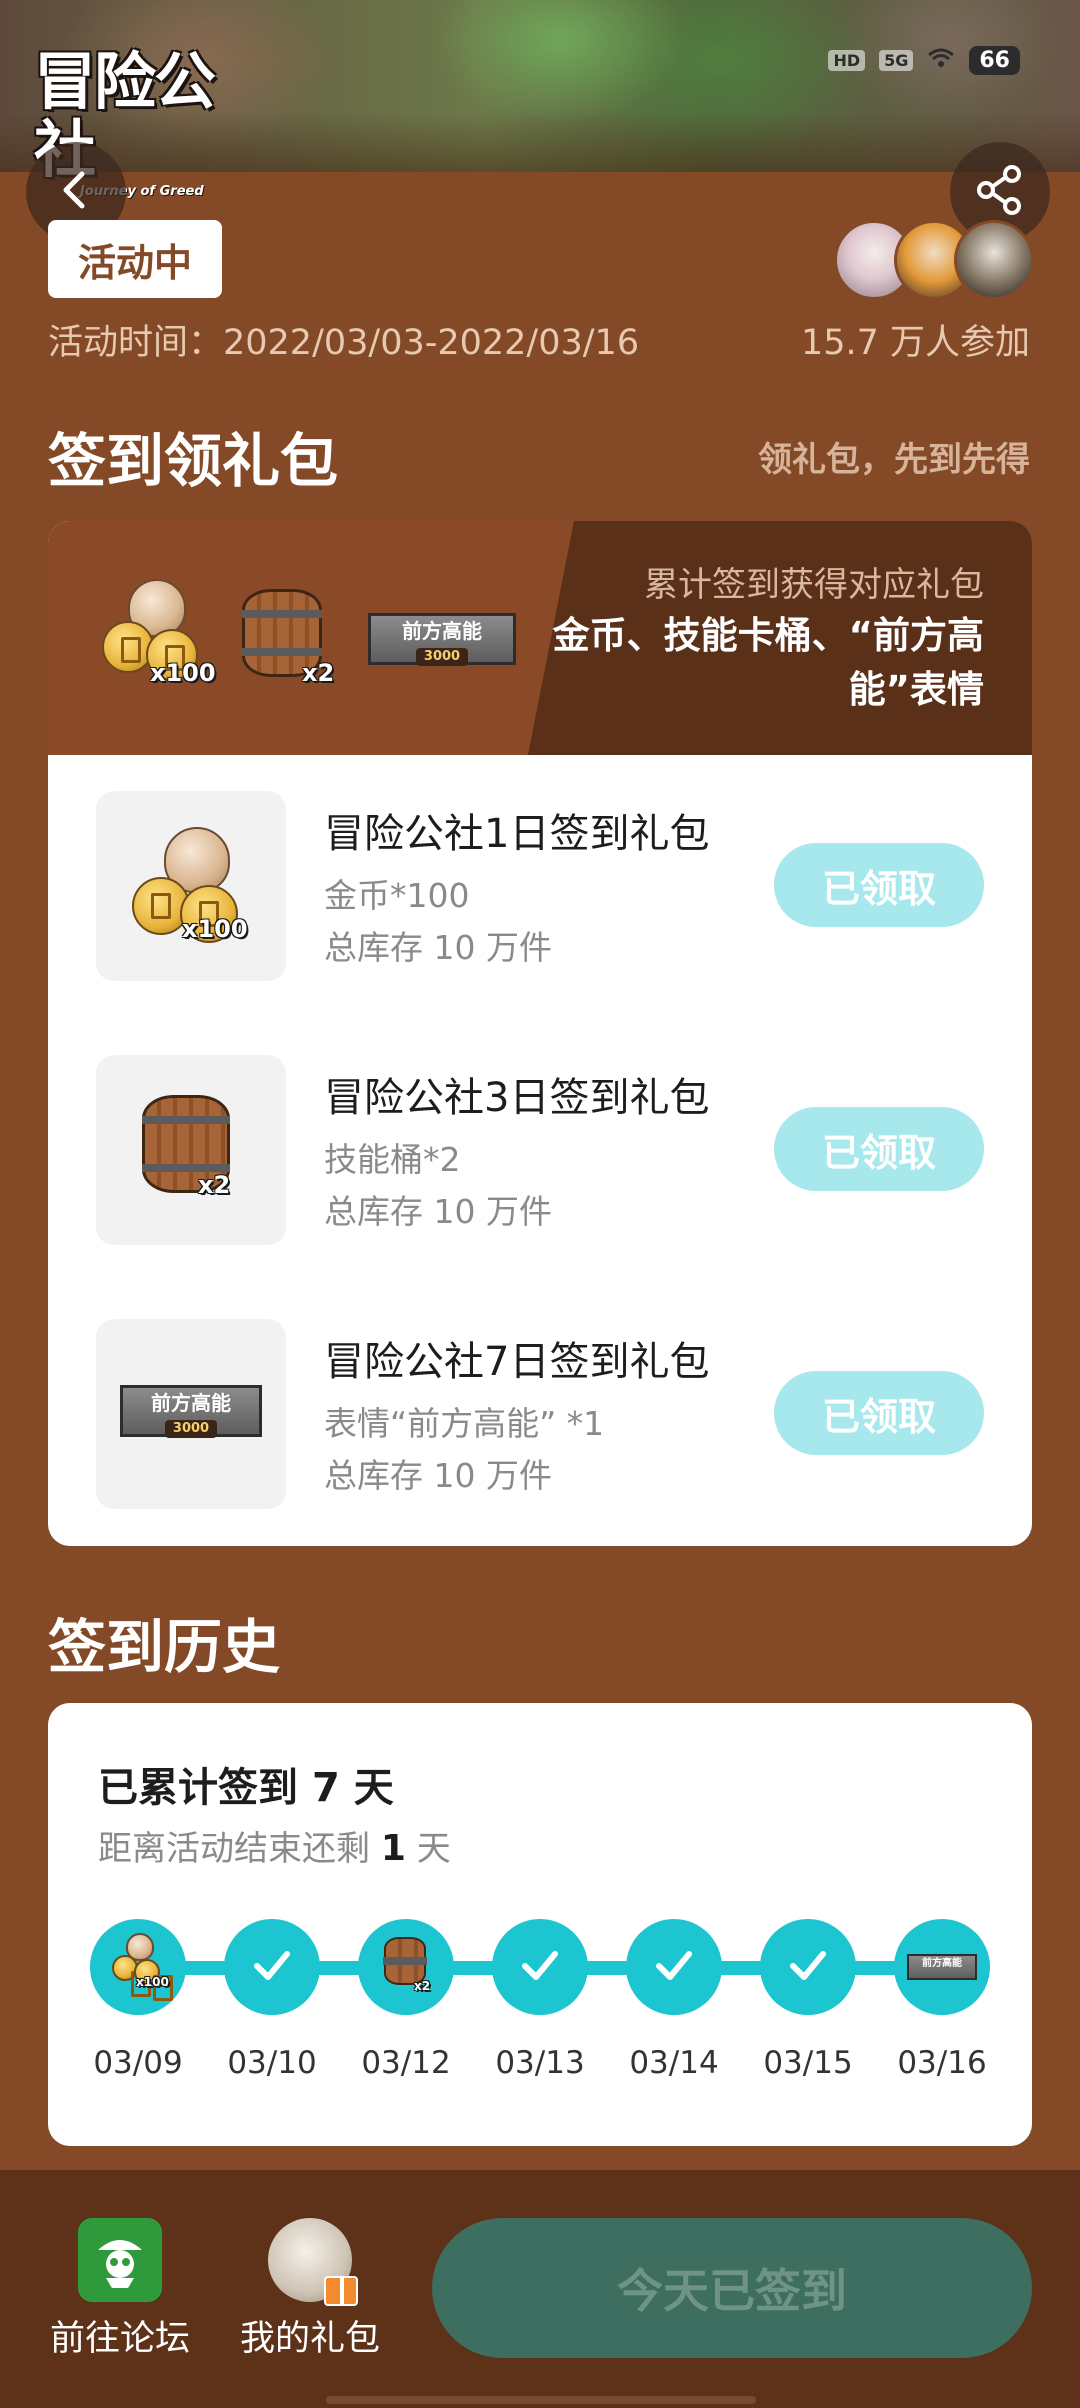  I want to click on signin-section-hint: 领礼包，先到先得, so click(894, 460).